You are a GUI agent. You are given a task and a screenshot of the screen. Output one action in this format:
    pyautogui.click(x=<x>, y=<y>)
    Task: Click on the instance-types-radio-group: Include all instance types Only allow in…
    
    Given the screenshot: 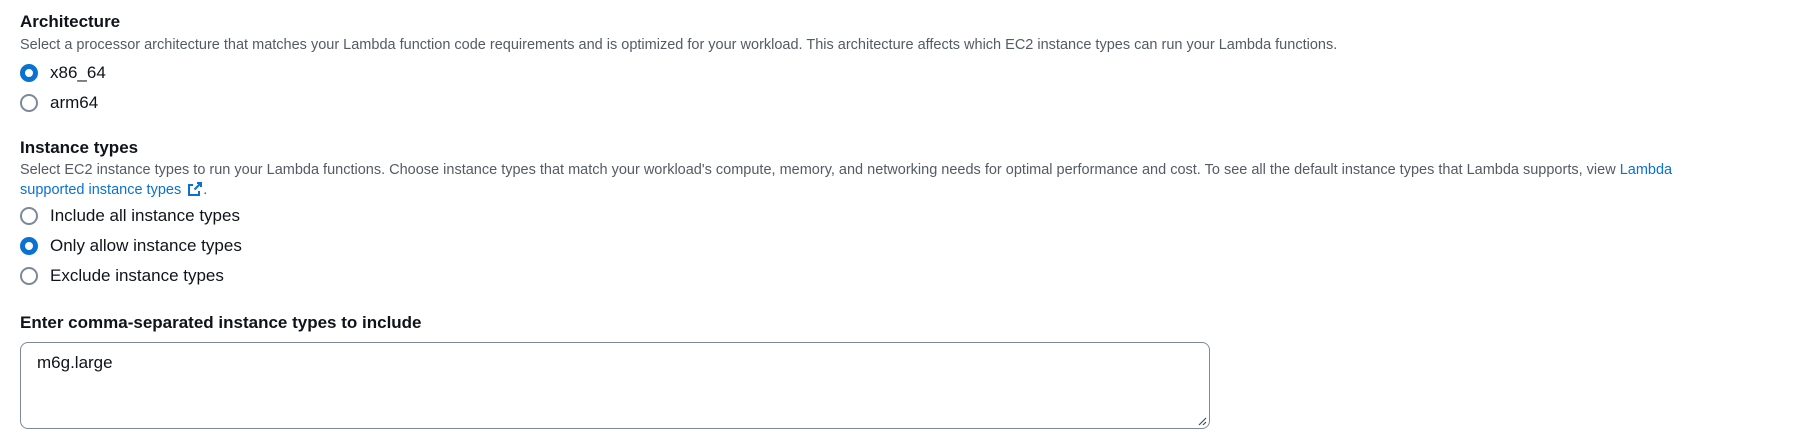 What is the action you would take?
    pyautogui.click(x=131, y=246)
    